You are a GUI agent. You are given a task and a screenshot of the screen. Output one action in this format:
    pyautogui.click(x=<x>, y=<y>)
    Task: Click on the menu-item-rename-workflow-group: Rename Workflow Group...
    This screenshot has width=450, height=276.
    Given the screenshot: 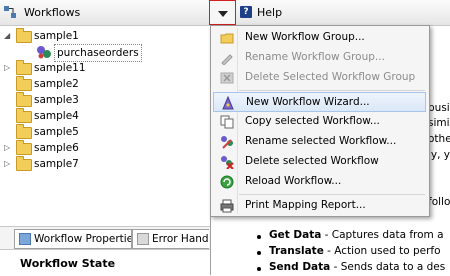 What is the action you would take?
    pyautogui.click(x=319, y=58)
    